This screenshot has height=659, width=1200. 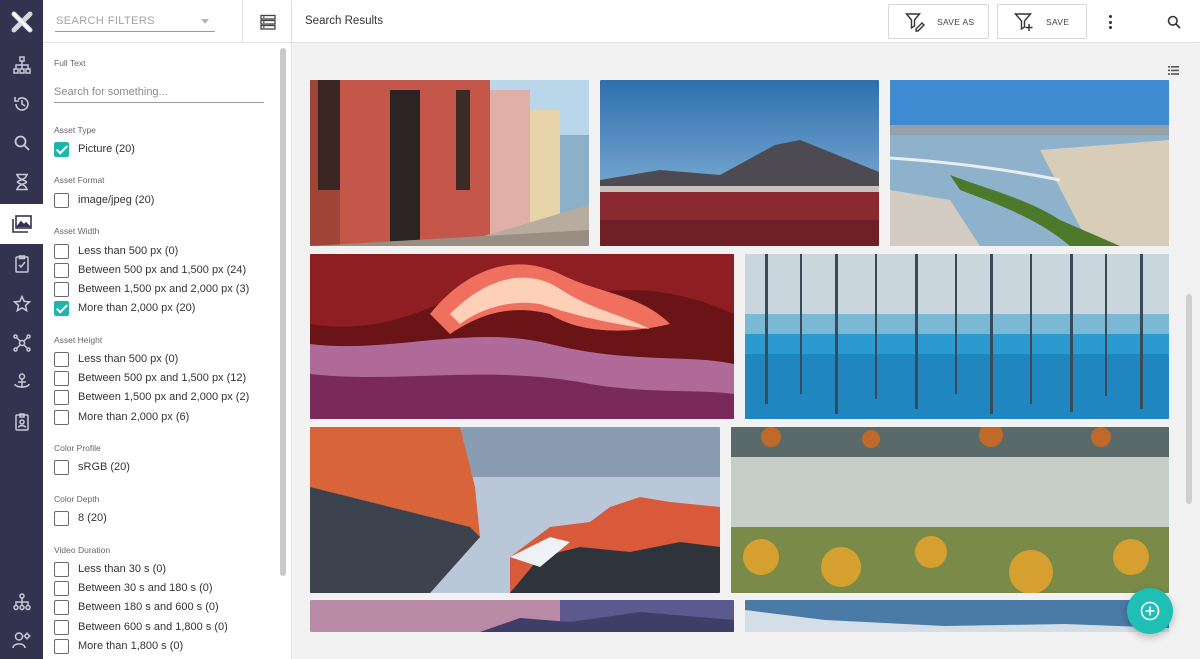 I want to click on filter-option-label: Between 1,500 px and 2,000 px (3), so click(x=164, y=289).